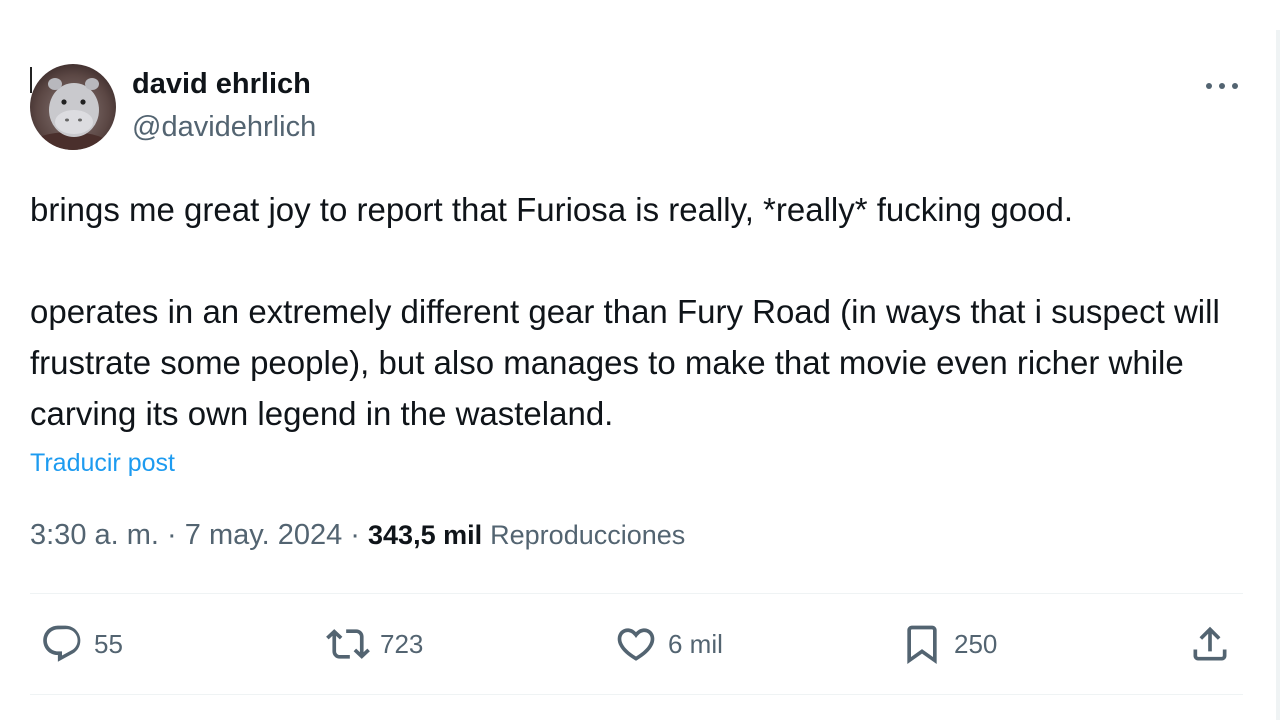 This screenshot has height=720, width=1280. I want to click on bookmark-button: 250, so click(948, 644).